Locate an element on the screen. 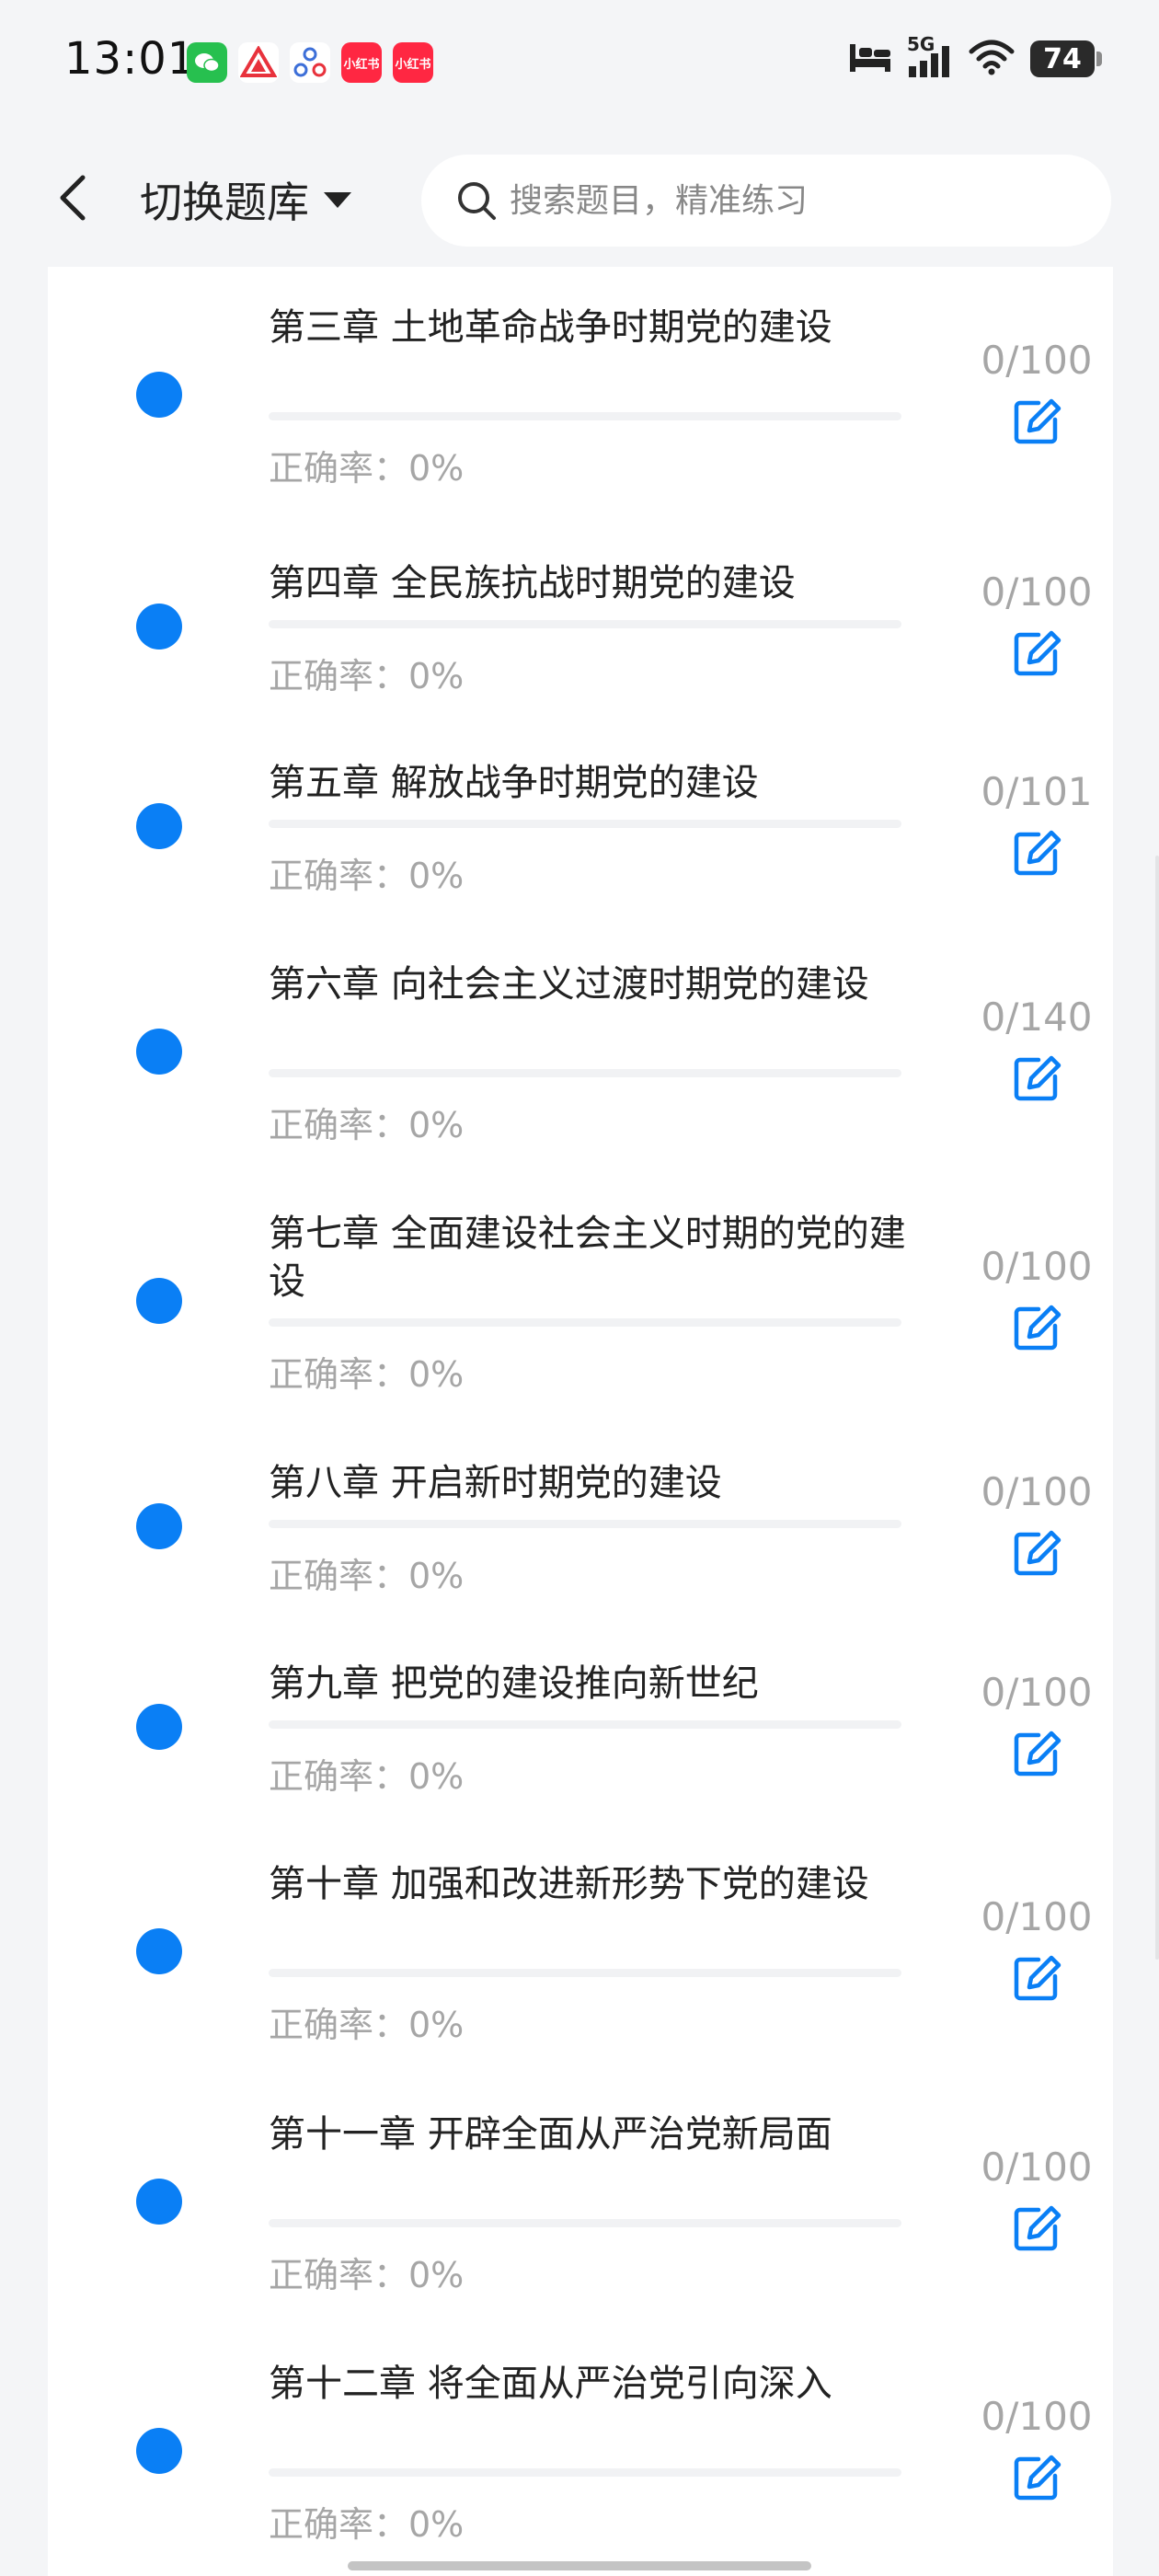  chapter-item: 第六章 向社会主义过渡时期党的建设 正确率：0% 0/140 is located at coordinates (580, 1052).